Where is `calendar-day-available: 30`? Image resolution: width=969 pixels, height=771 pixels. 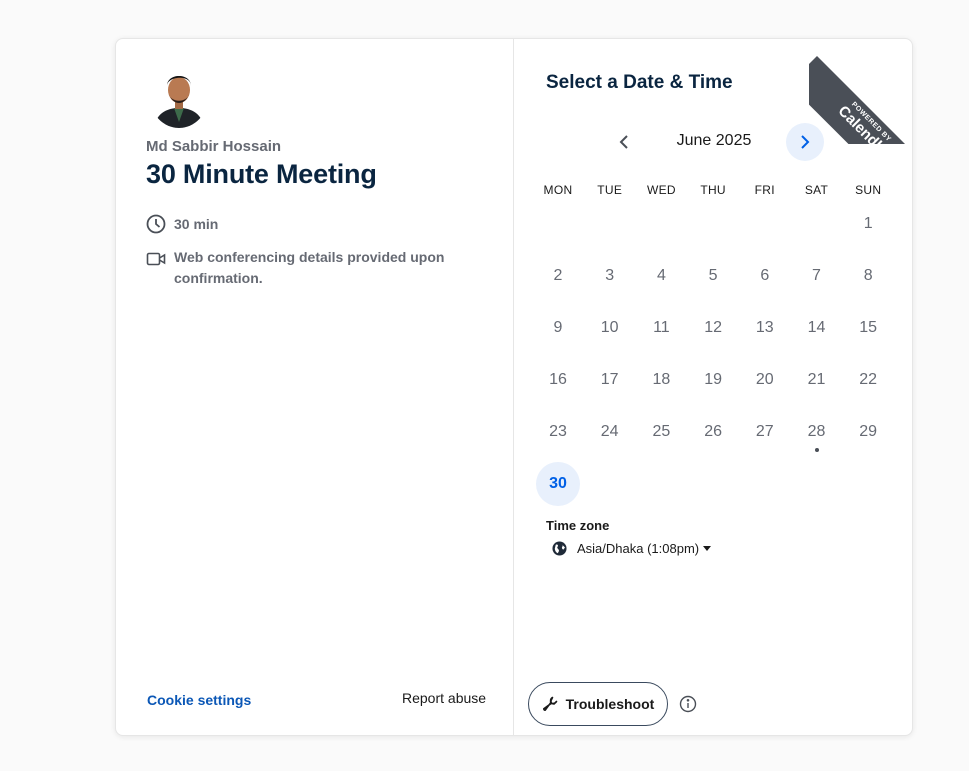 calendar-day-available: 30 is located at coordinates (558, 484).